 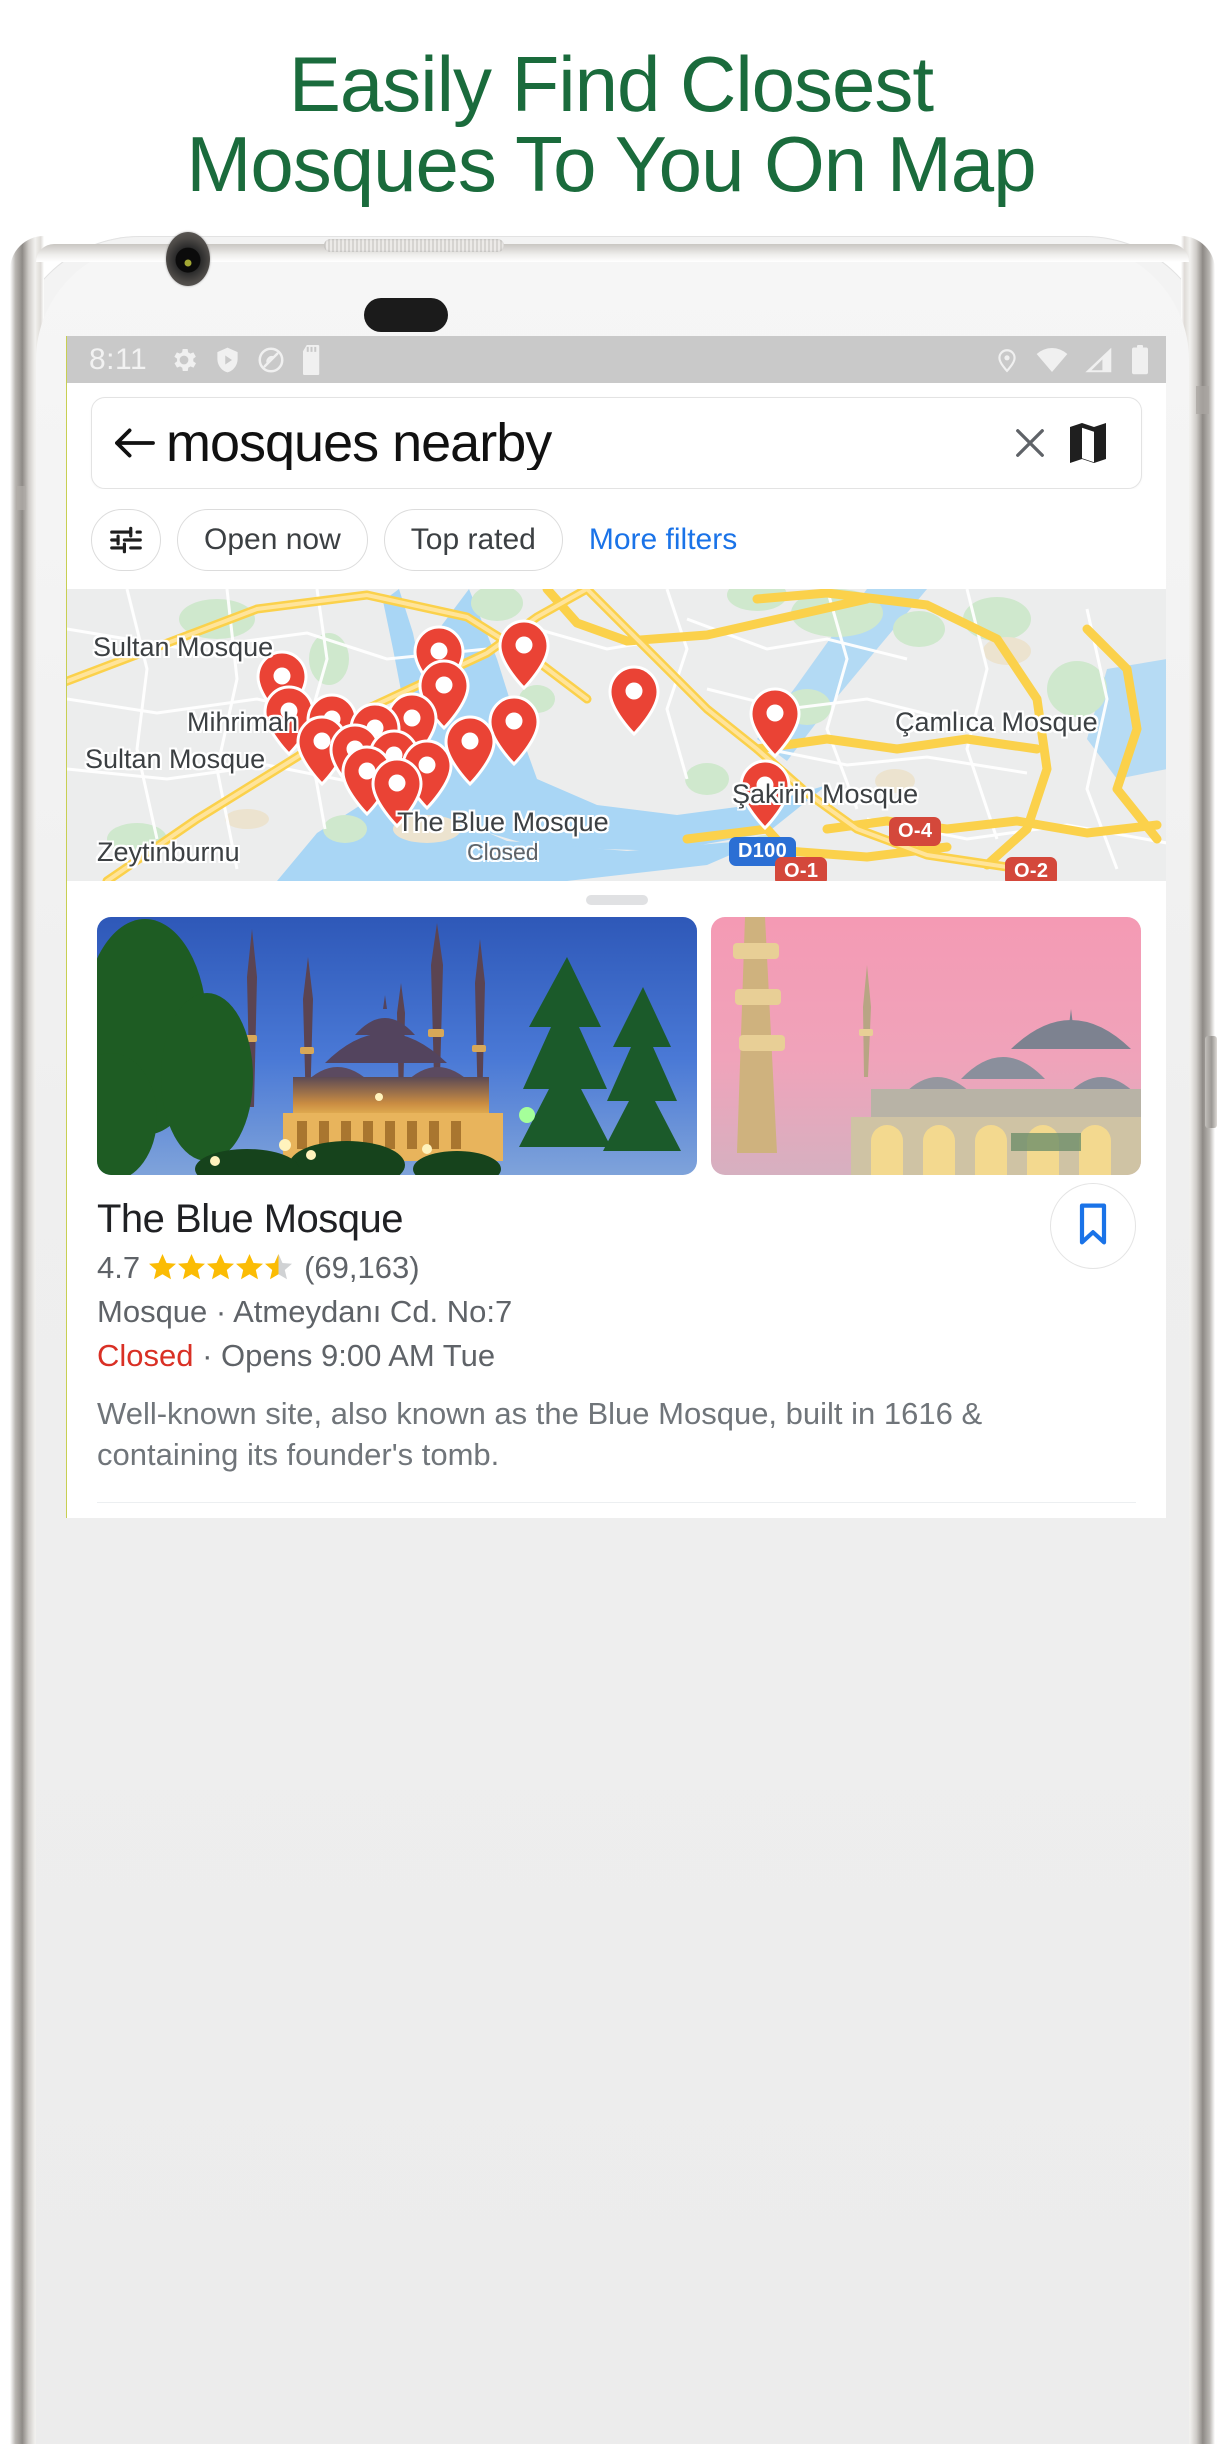 I want to click on bookmark-icon, so click(x=1093, y=1226).